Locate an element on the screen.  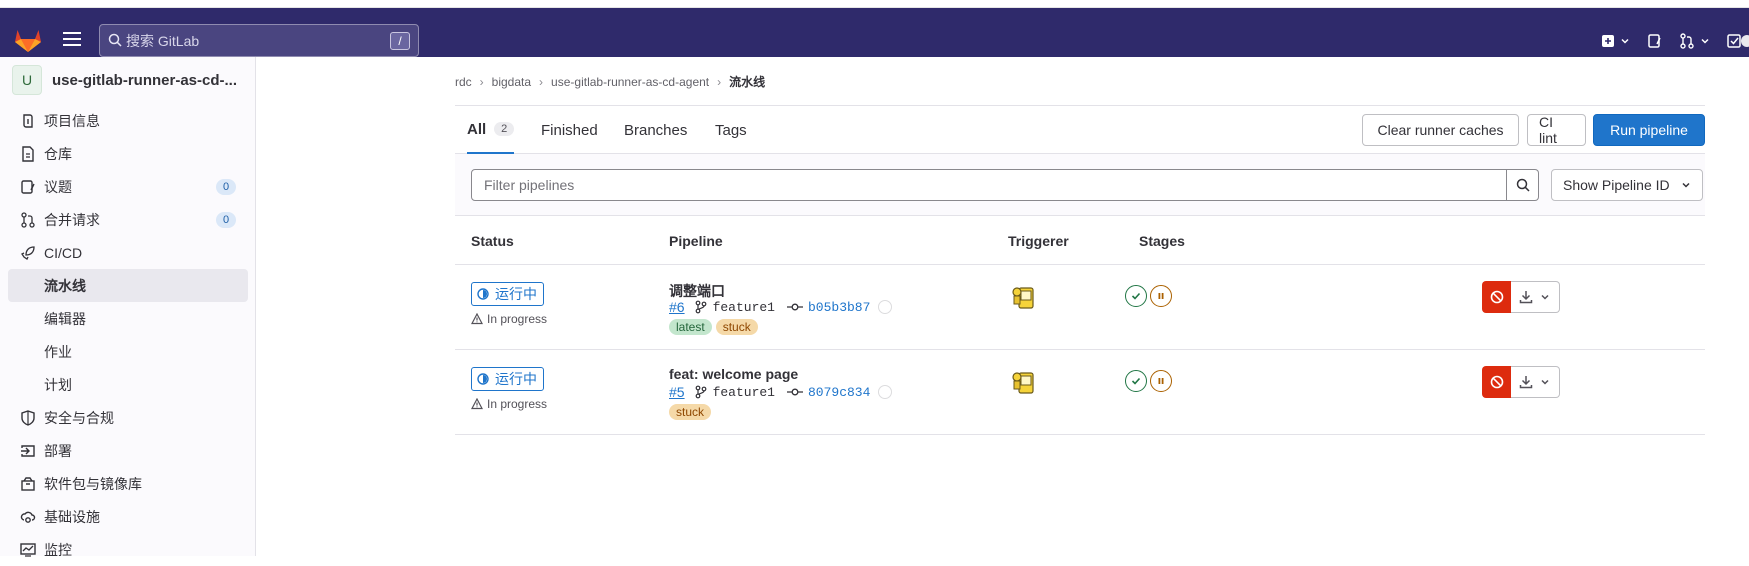
breadcrumb-item-group: rdc is located at coordinates (463, 82).